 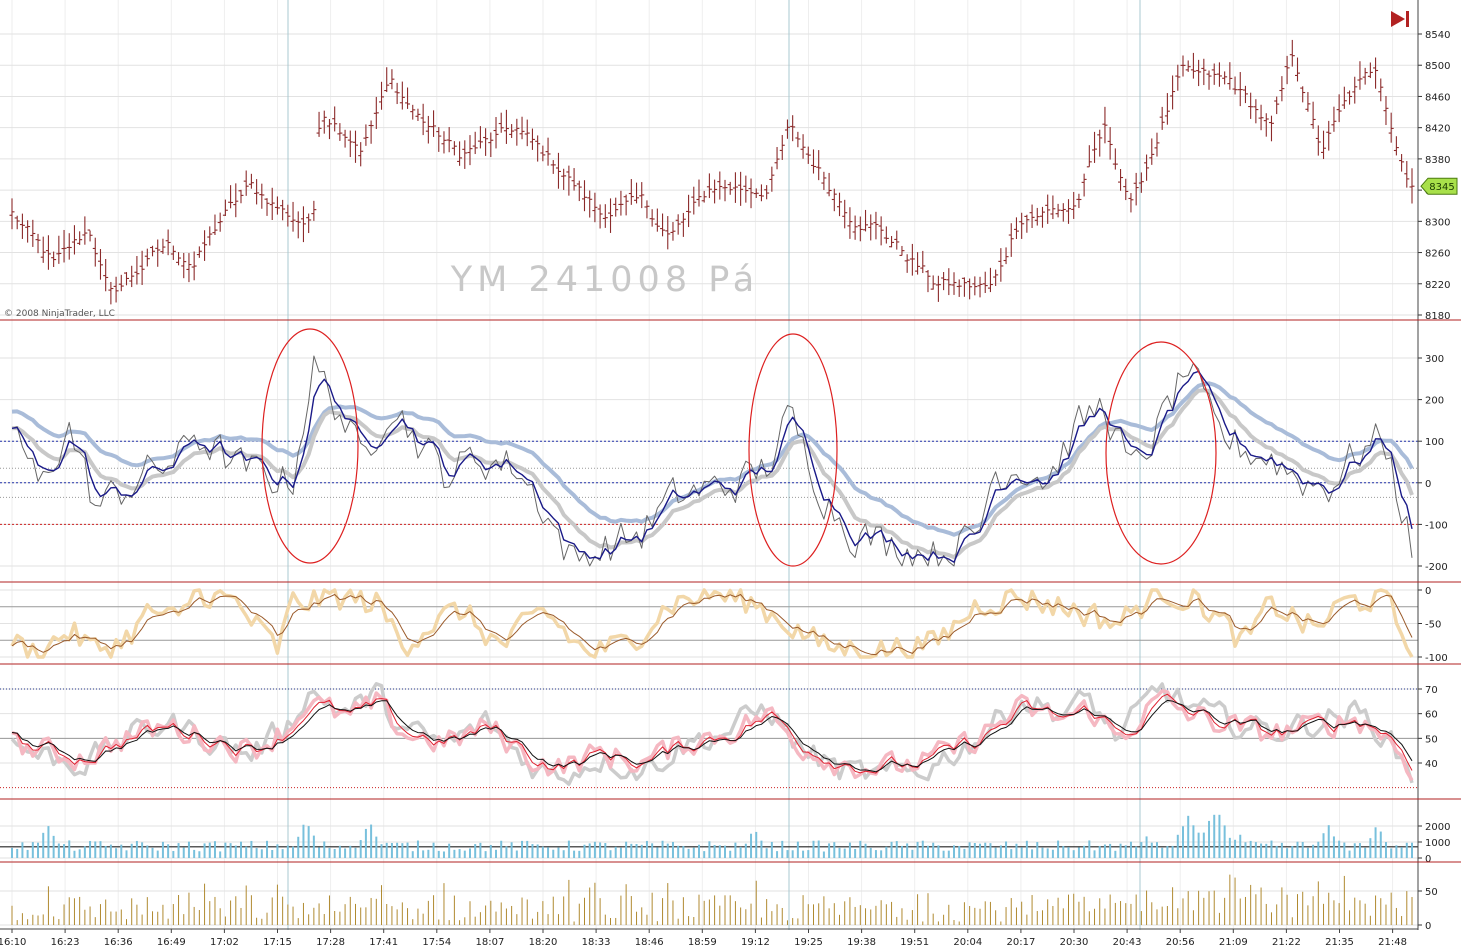 I want to click on x-tick-label: 20:17, so click(x=1020, y=942).